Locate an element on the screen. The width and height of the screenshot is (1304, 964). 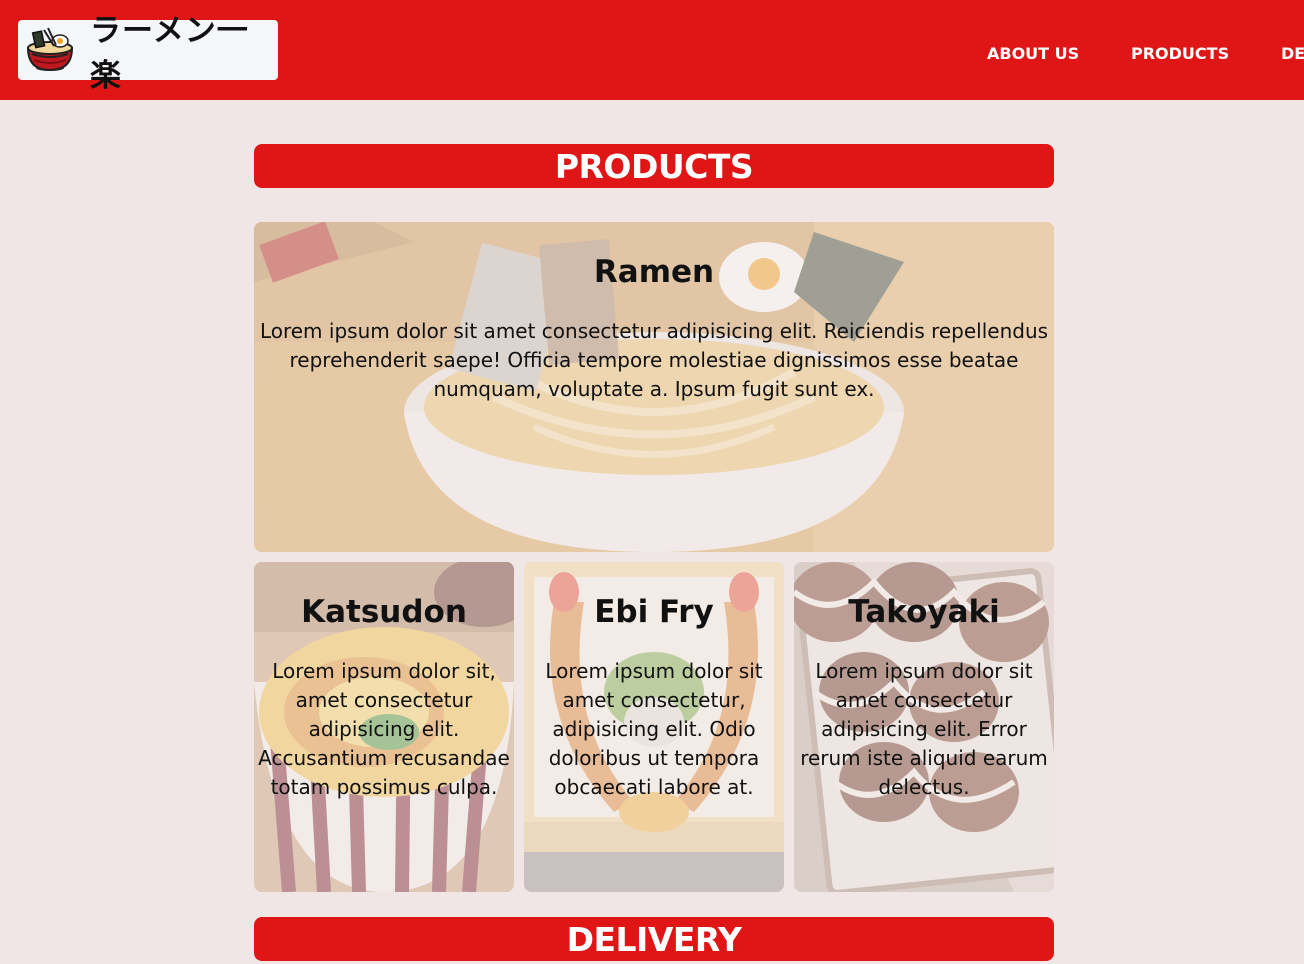
nav-link-delivery: DELIVERY is located at coordinates (1292, 53).